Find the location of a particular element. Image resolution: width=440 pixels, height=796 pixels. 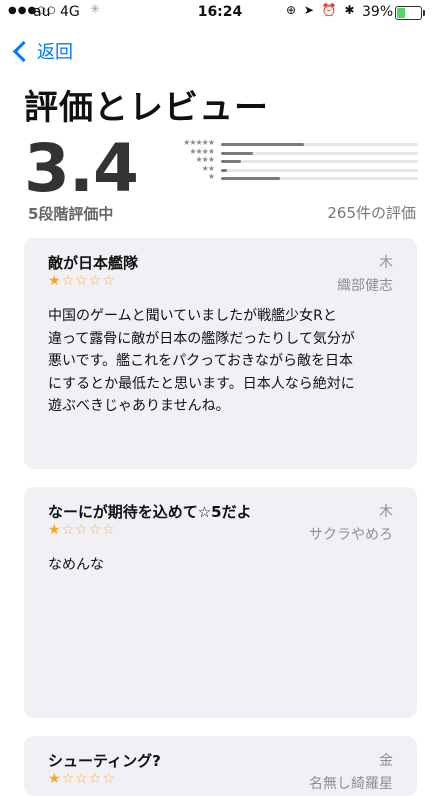

distribution-row: ★ is located at coordinates (289, 177).